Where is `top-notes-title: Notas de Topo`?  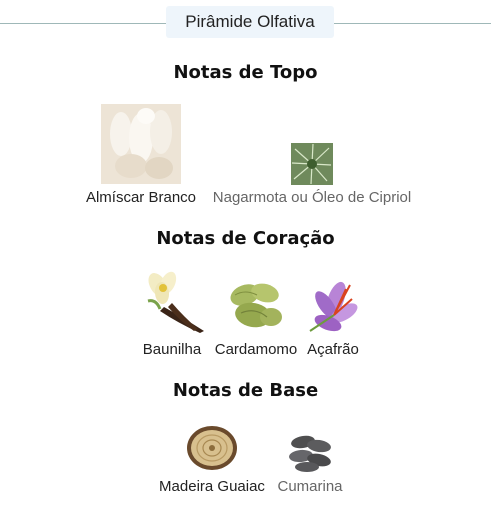 top-notes-title: Notas de Topo is located at coordinates (245, 72).